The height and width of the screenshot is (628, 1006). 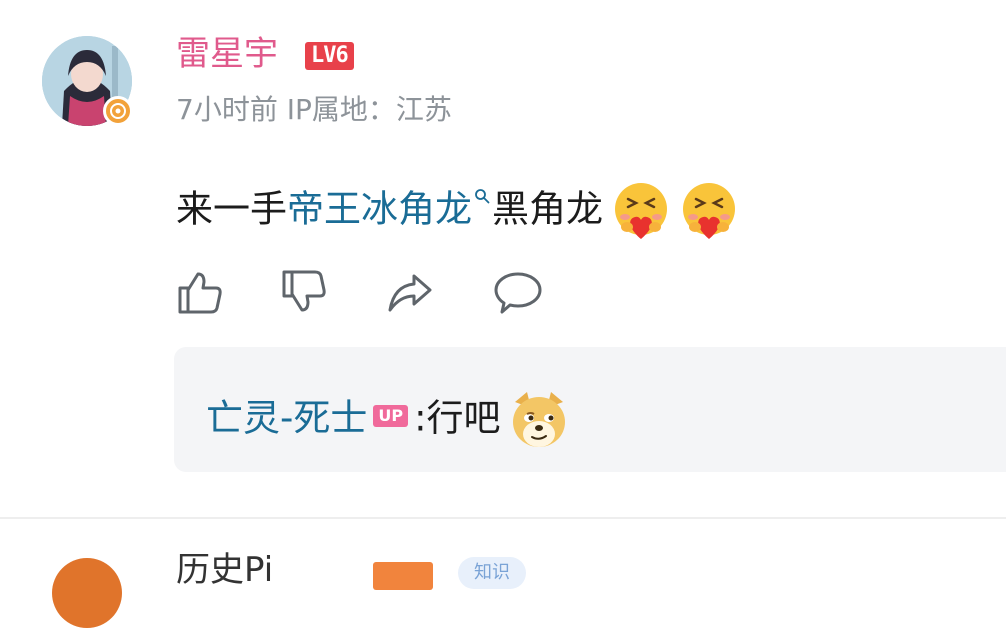 I want to click on comment-username: 雷星宇, so click(x=227, y=54).